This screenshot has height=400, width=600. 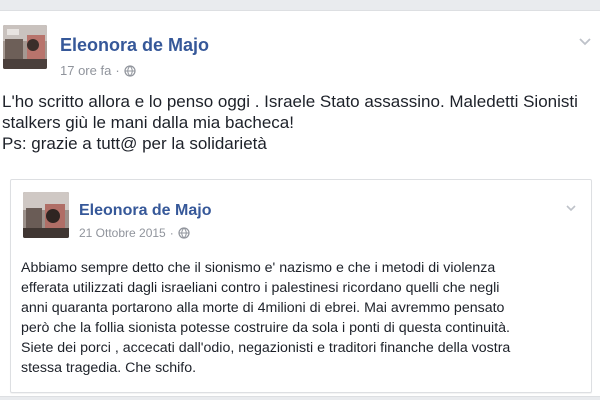 I want to click on post-text-line: stalkers giù le mani dalla mia bacheca!, so click(x=148, y=122).